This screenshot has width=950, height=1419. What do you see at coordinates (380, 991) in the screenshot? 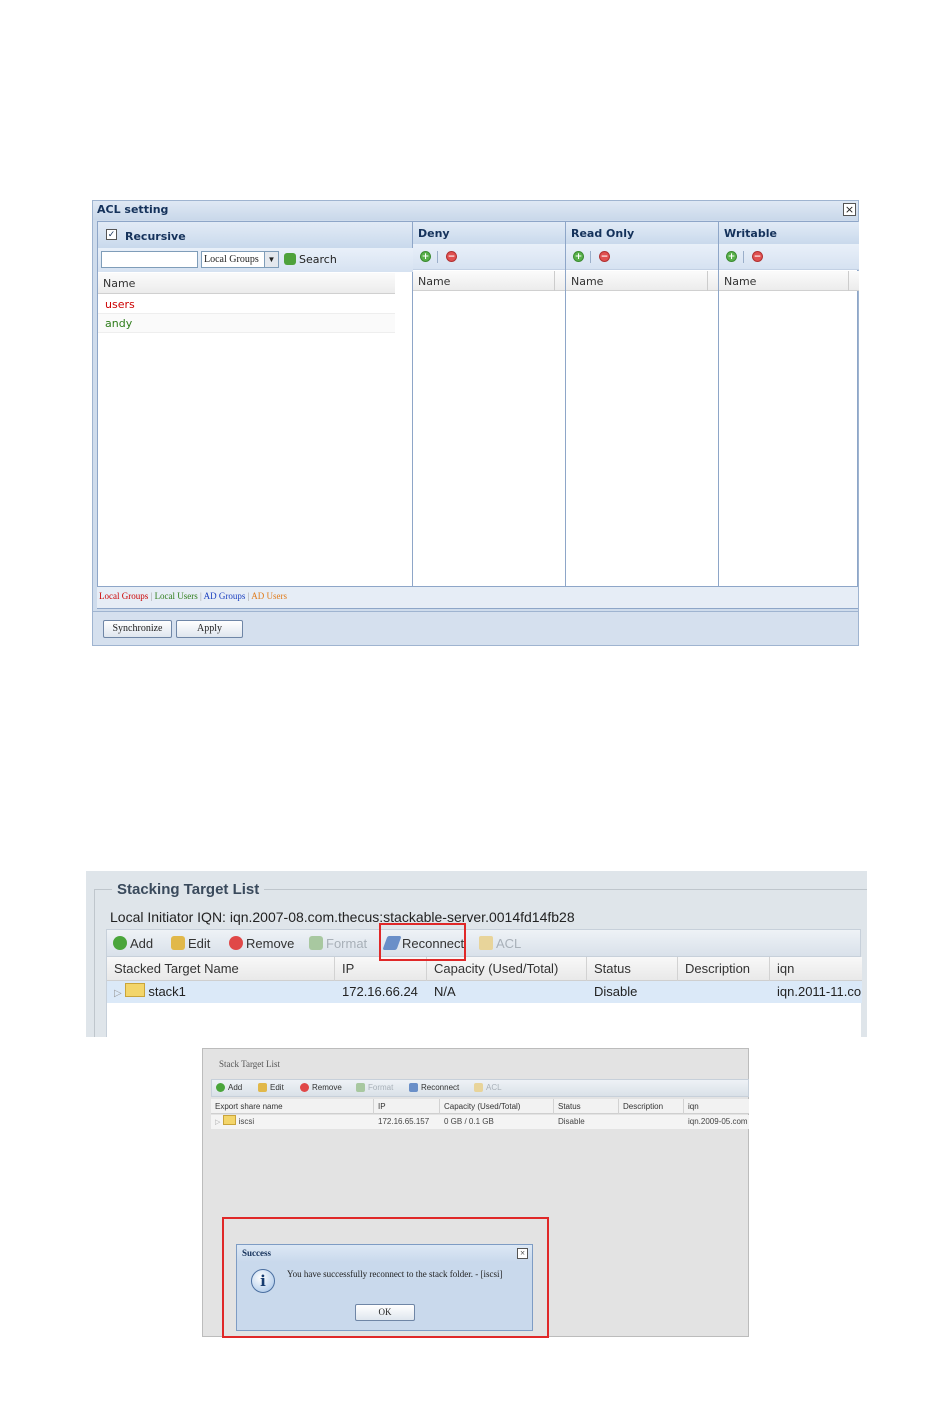
I see `ip-cell: 172.16.66.24` at bounding box center [380, 991].